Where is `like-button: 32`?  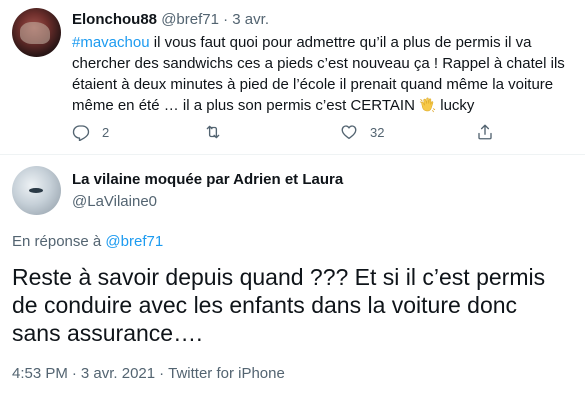
like-button: 32 is located at coordinates (362, 132).